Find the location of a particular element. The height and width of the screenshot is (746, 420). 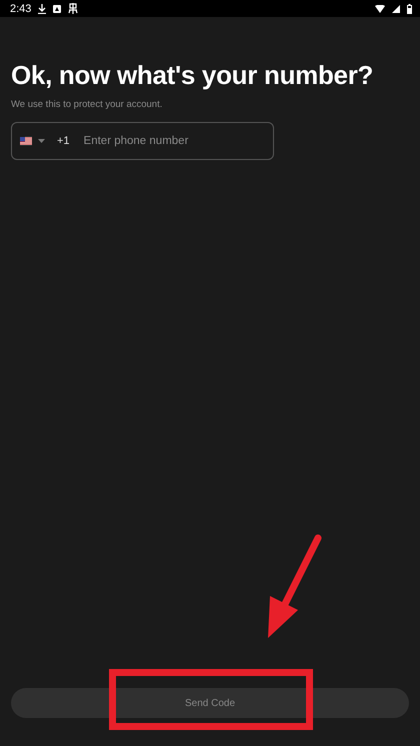

download-icon is located at coordinates (42, 9).